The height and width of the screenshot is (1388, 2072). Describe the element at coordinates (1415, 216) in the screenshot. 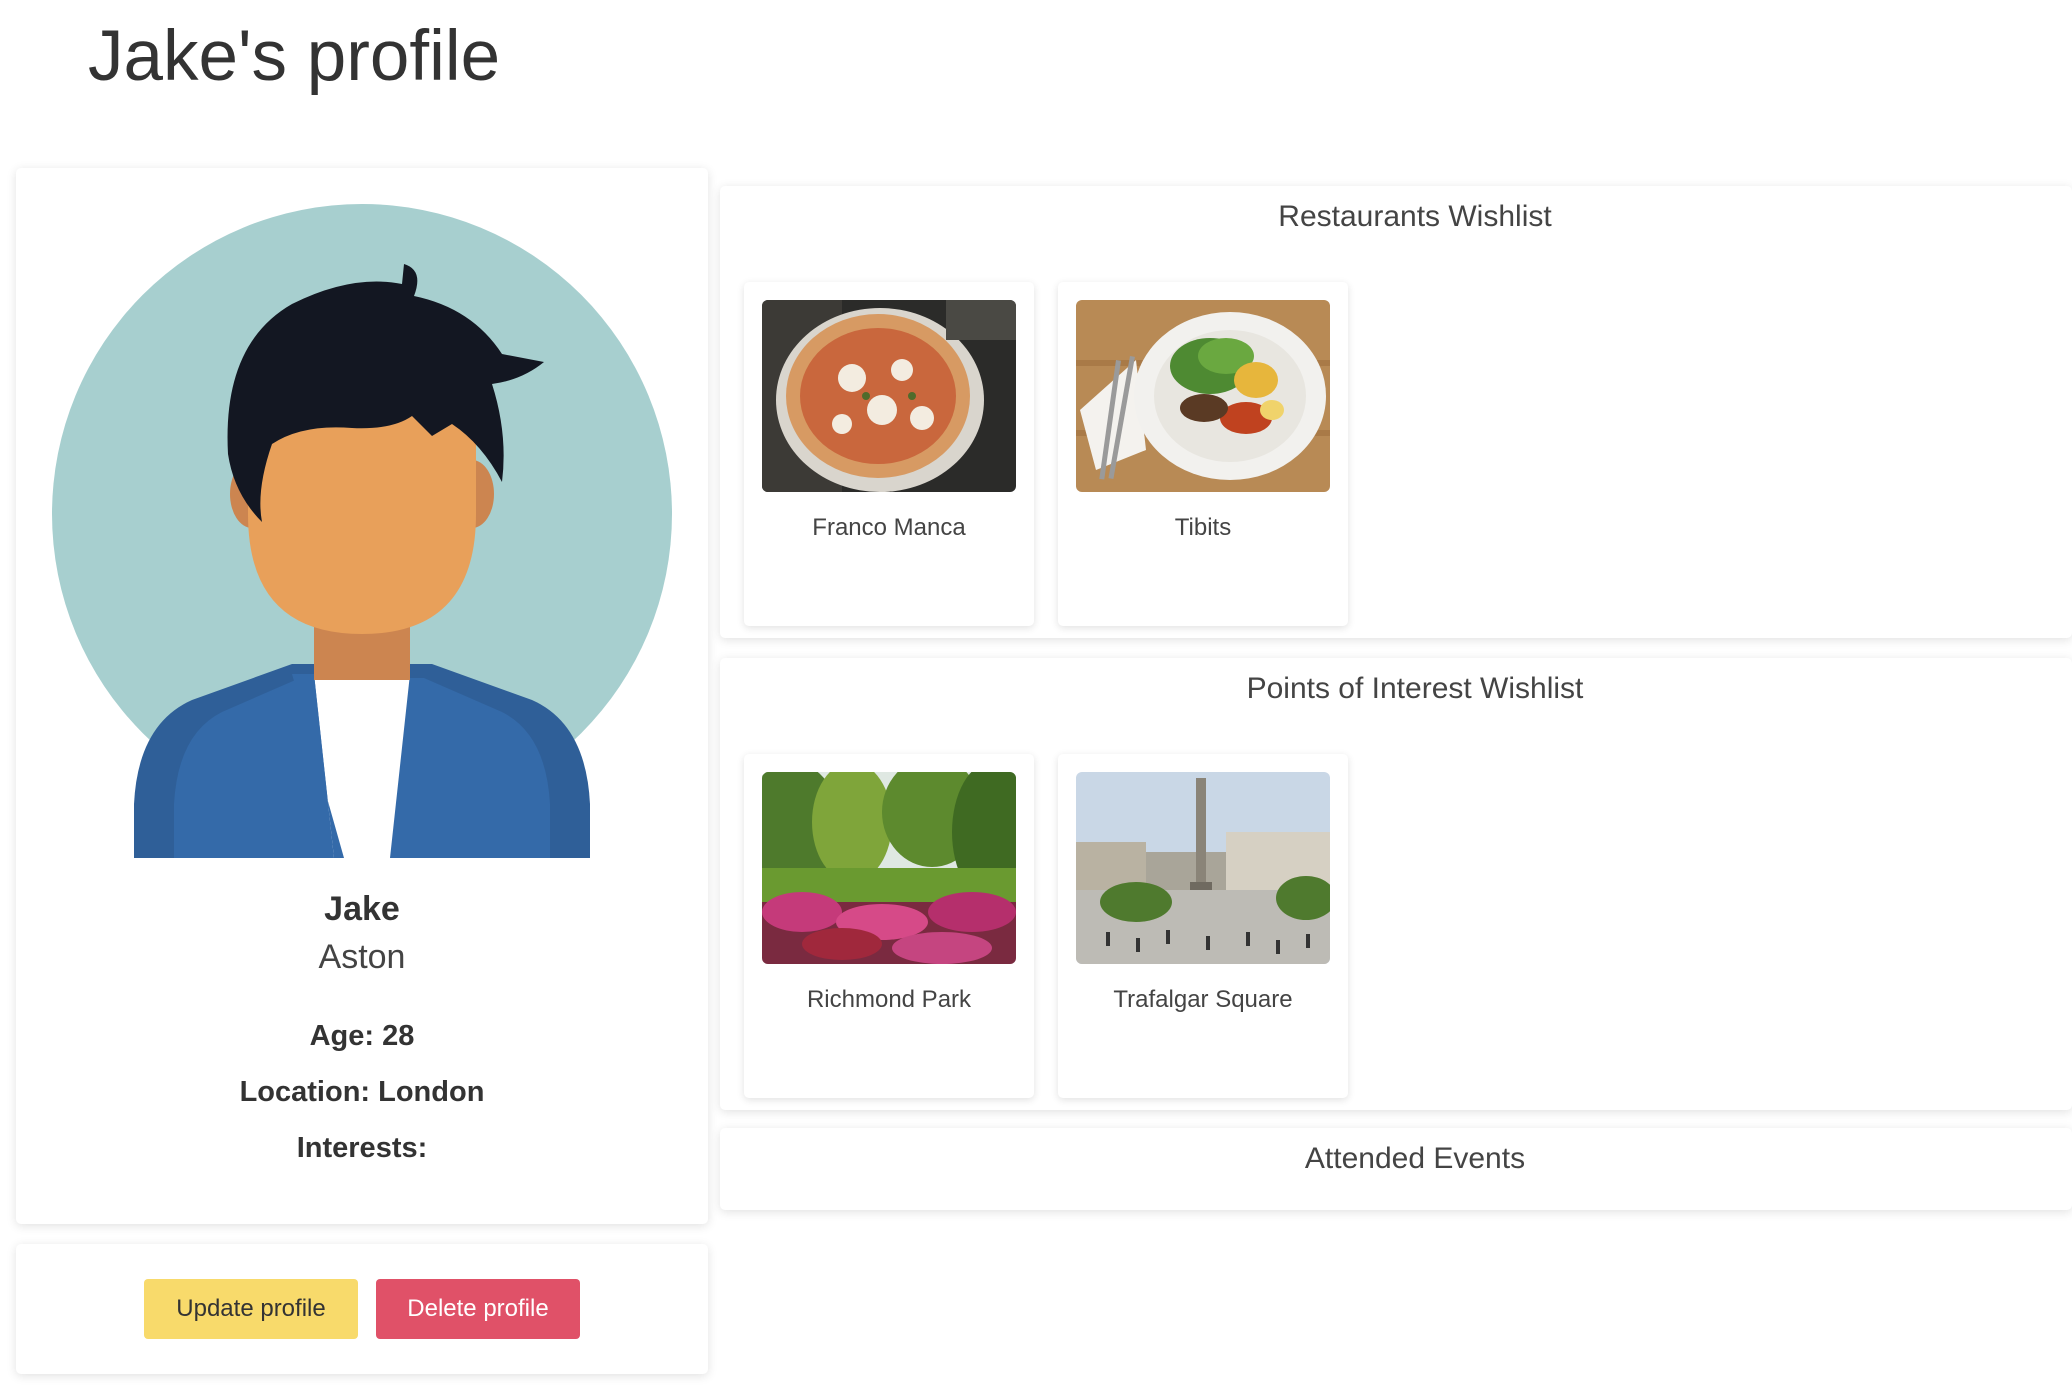

I see `restaurants-wishlist-title: Restaurants Wishlist` at that location.